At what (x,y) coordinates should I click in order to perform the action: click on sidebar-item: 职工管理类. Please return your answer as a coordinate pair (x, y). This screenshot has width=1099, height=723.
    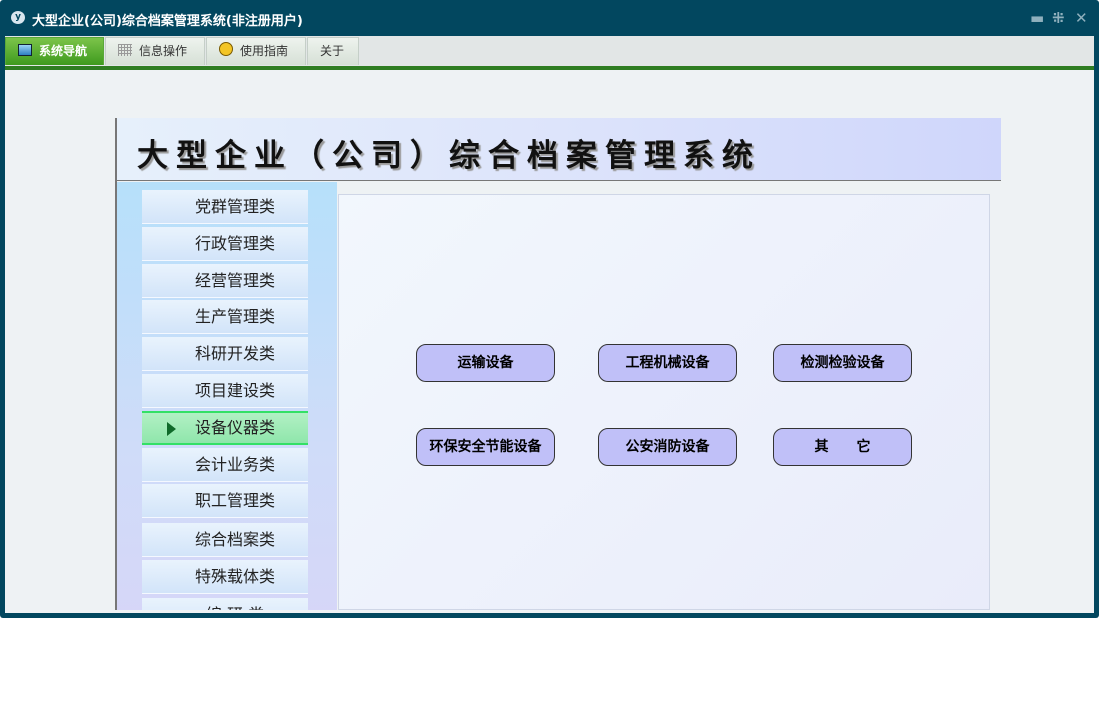
    Looking at the image, I should click on (225, 501).